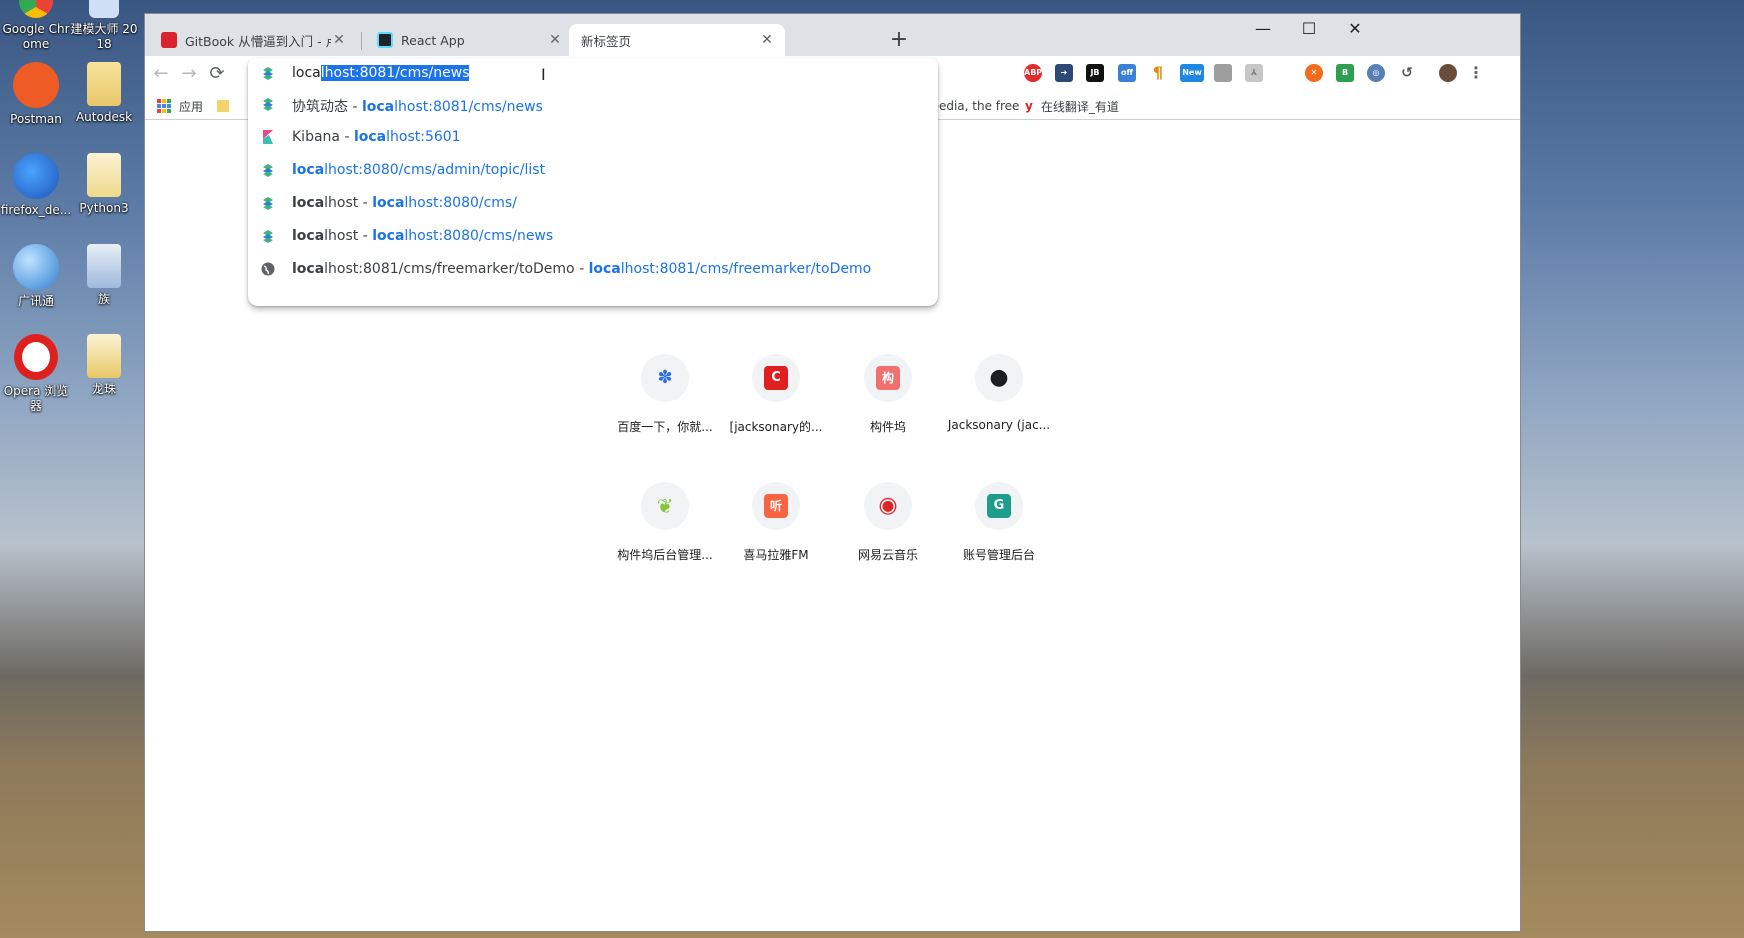 Image resolution: width=1744 pixels, height=938 pixels. What do you see at coordinates (999, 377) in the screenshot?
I see `github-icon: ●` at bounding box center [999, 377].